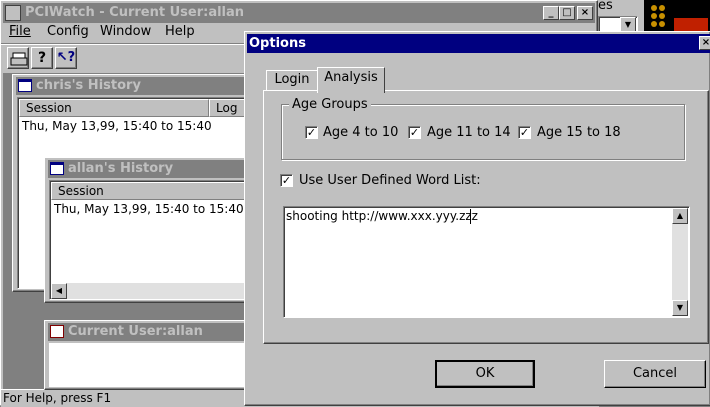  What do you see at coordinates (151, 291) in the screenshot?
I see `horizontal-scrollbar: ◀` at bounding box center [151, 291].